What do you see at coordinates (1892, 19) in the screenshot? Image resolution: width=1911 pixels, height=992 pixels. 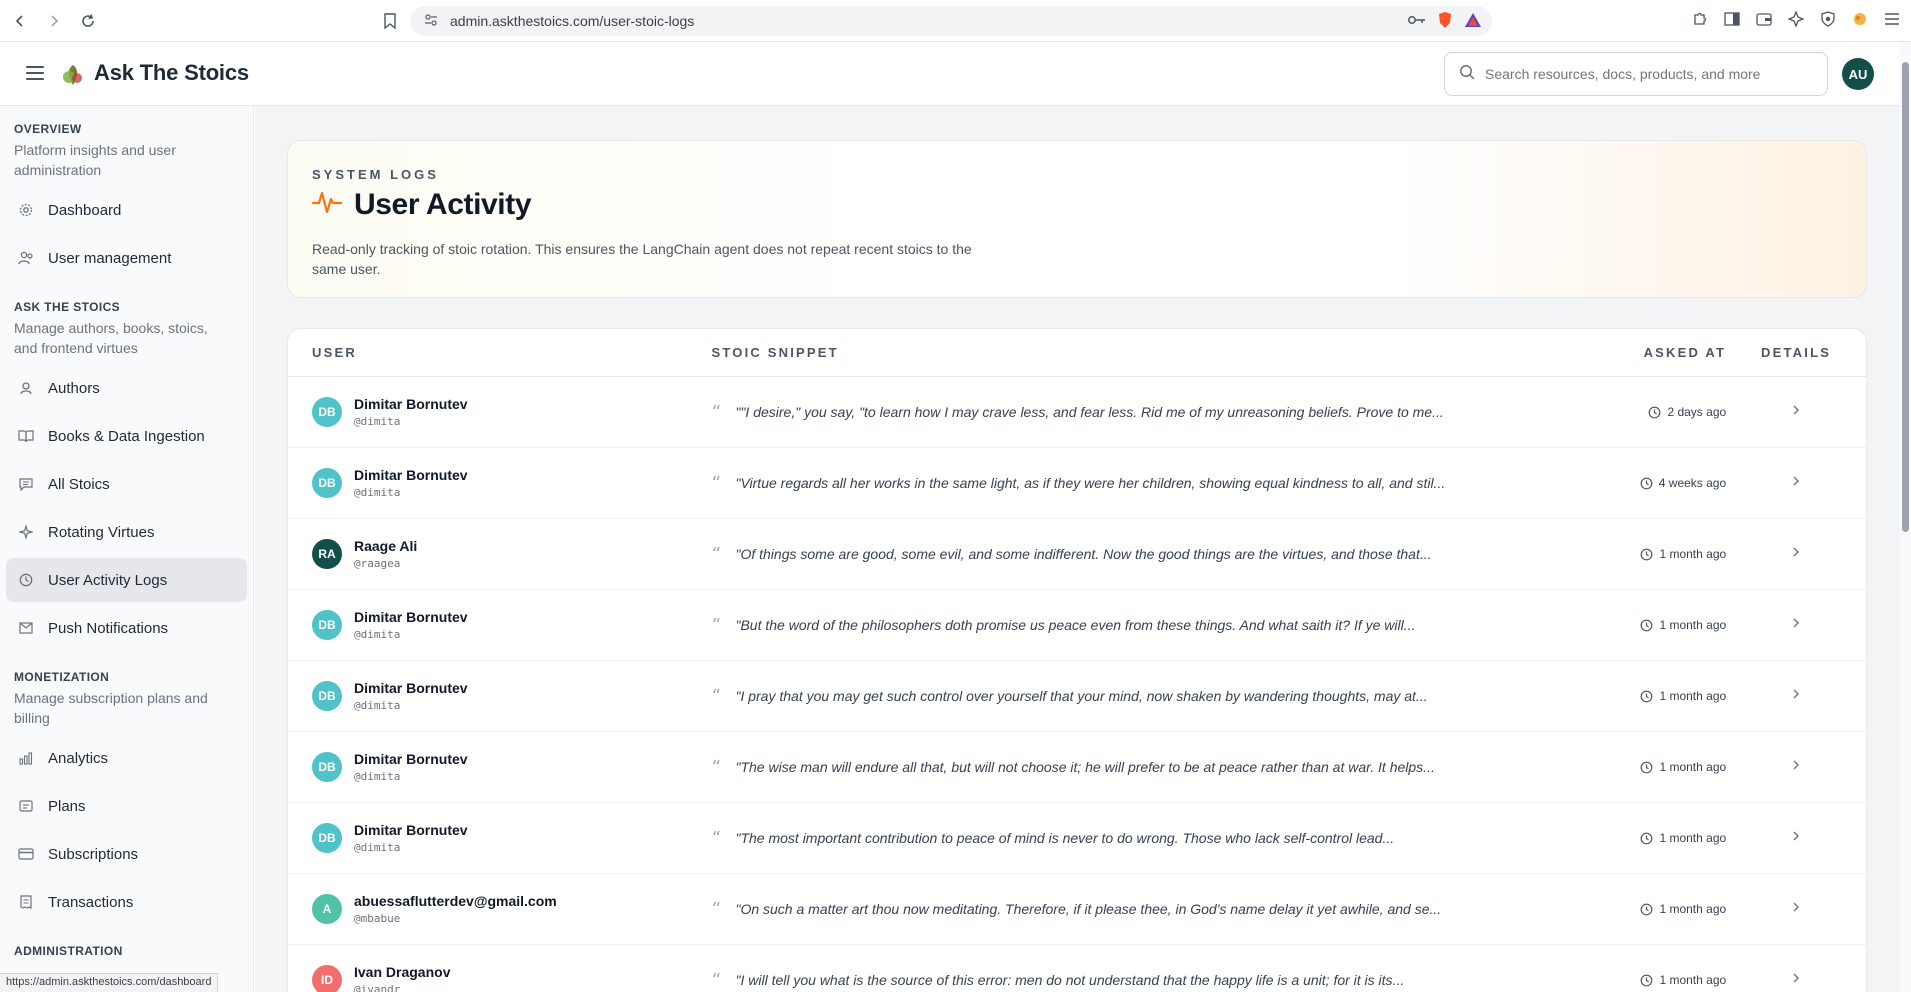 I see `menu-icon` at bounding box center [1892, 19].